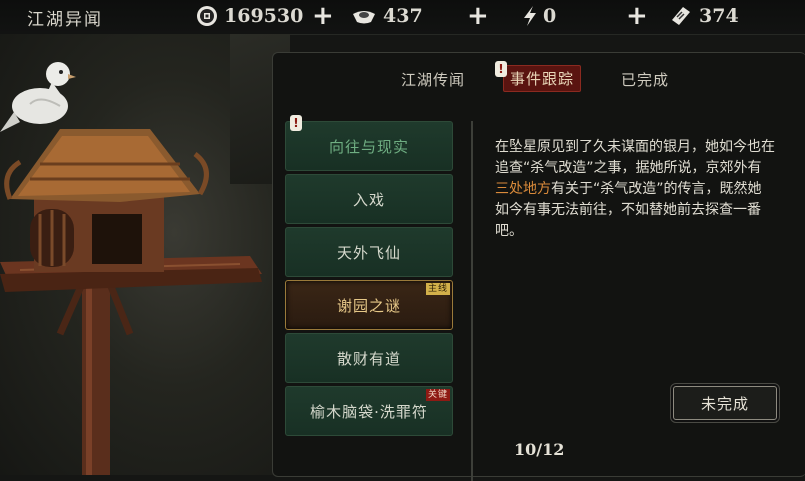 Image resolution: width=805 pixels, height=481 pixels. What do you see at coordinates (207, 16) in the screenshot?
I see `coin-icon` at bounding box center [207, 16].